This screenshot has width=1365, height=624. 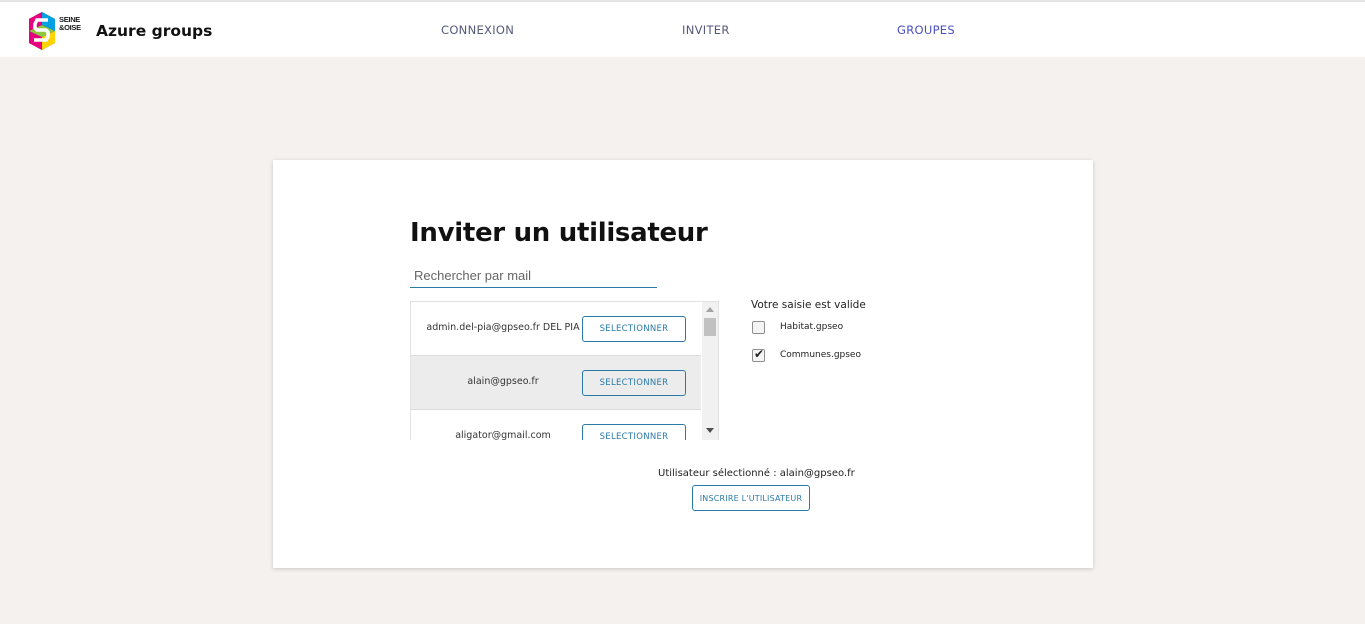 What do you see at coordinates (556, 383) in the screenshot?
I see `list-item: alain@gpseo.fr SELECTIONNER` at bounding box center [556, 383].